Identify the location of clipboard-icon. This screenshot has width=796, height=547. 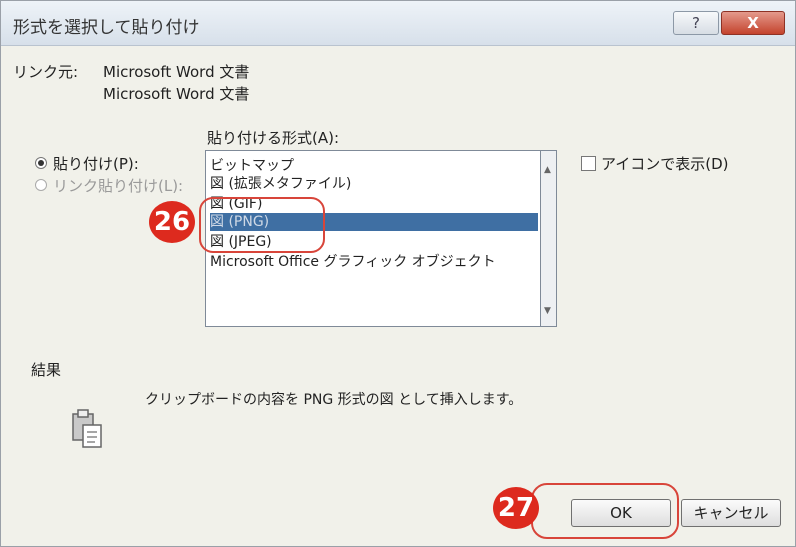
(87, 428).